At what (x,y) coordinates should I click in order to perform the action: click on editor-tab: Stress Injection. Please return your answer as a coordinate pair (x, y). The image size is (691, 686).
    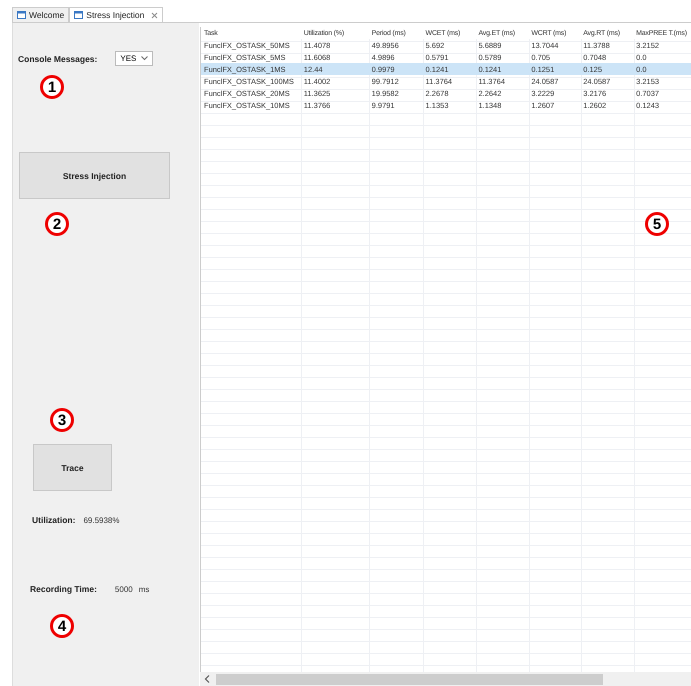
    Looking at the image, I should click on (116, 14).